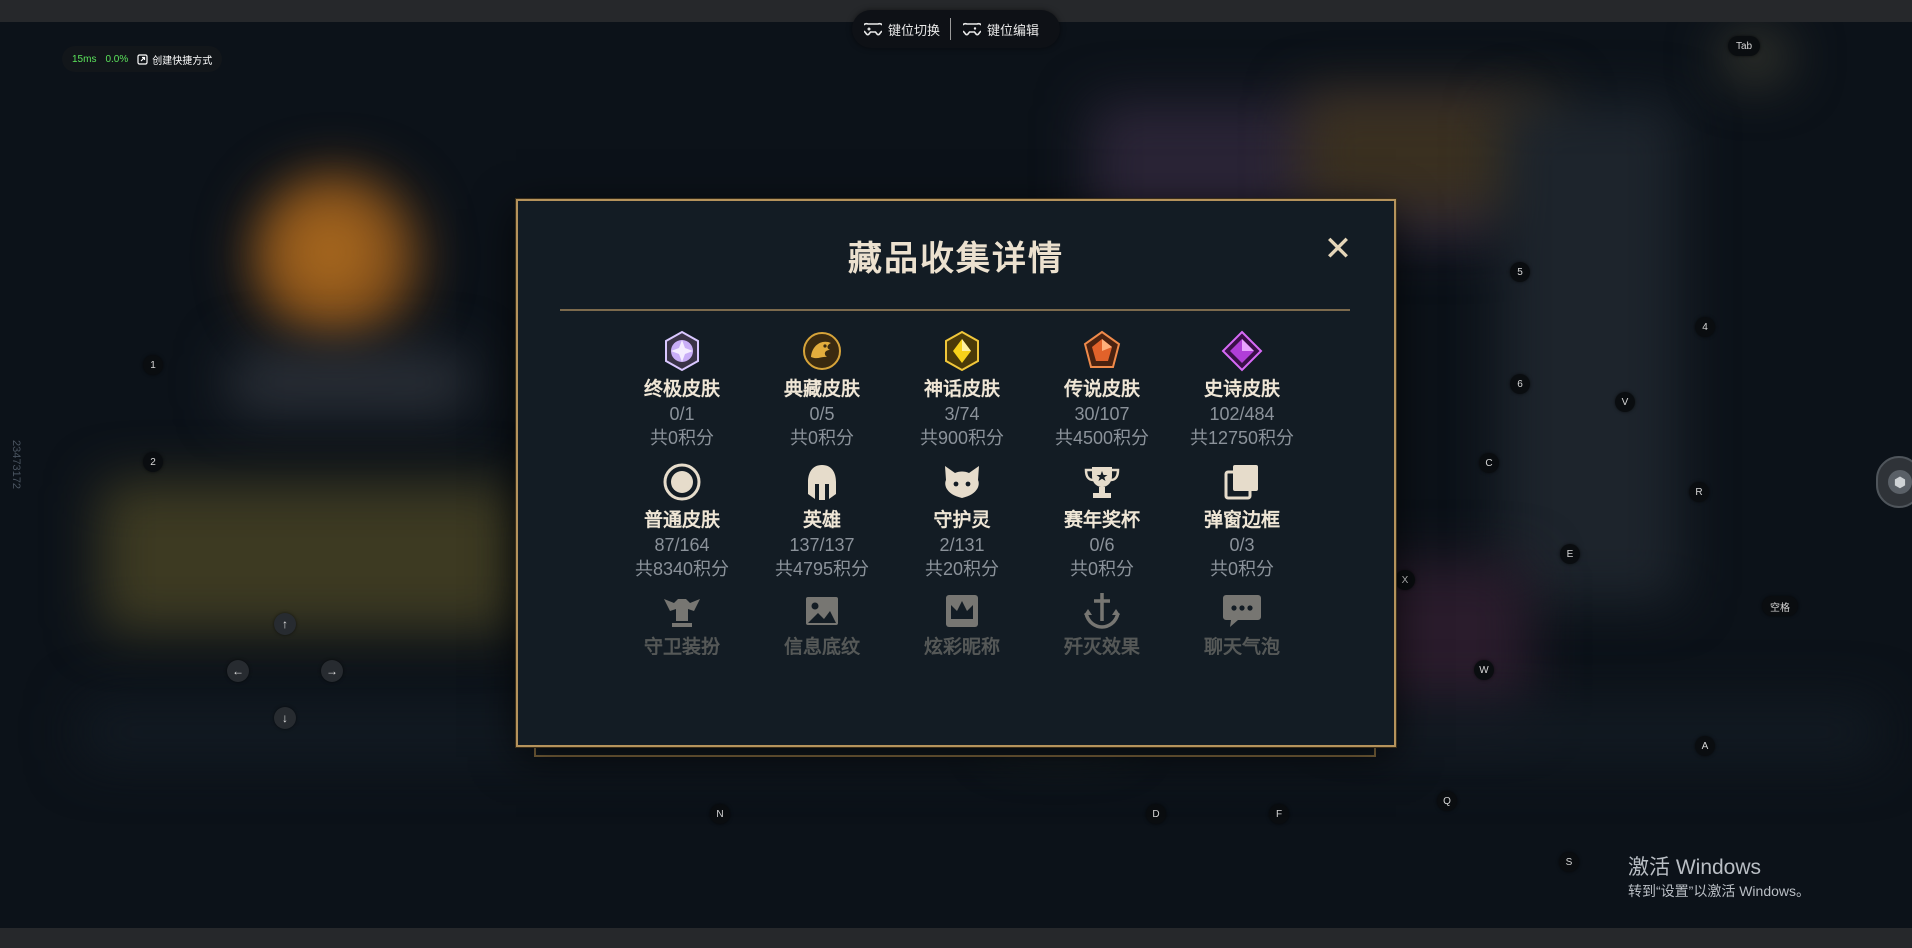 This screenshot has height=948, width=1912. I want to click on common-skin-ring-icon, so click(682, 482).